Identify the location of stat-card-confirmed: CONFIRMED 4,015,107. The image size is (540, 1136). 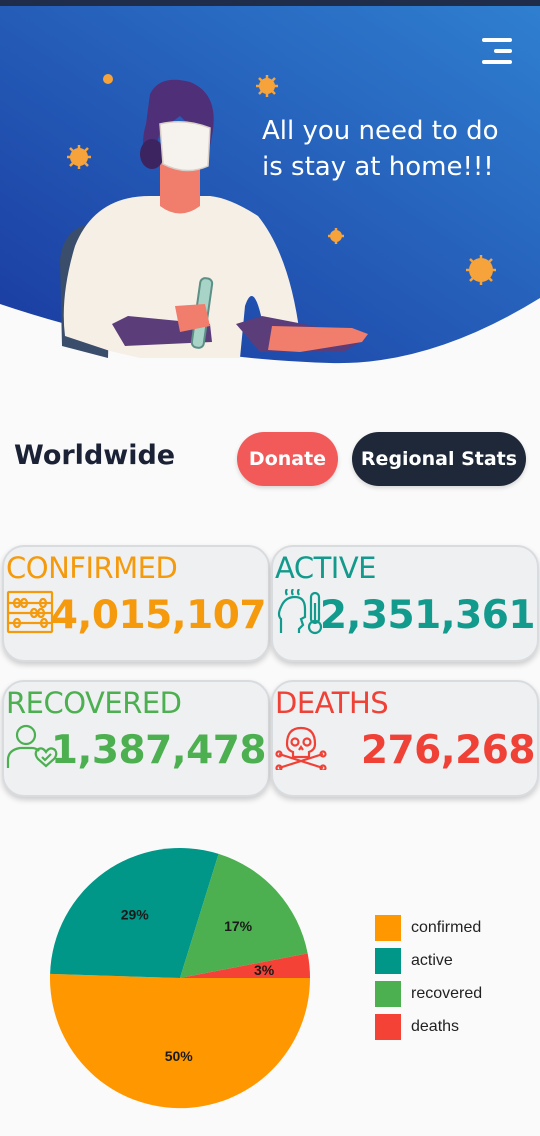
(136, 603).